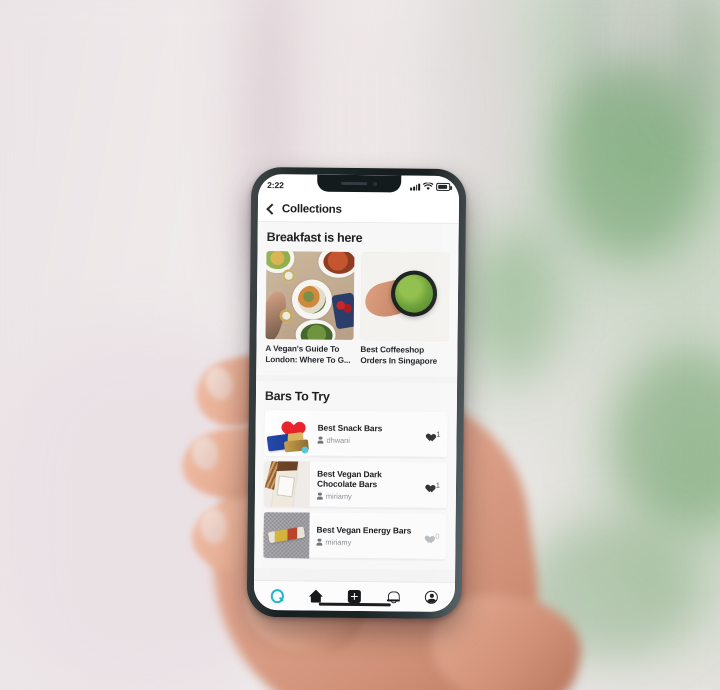 This screenshot has height=690, width=720. I want to click on chocolate-bar-photo, so click(287, 484).